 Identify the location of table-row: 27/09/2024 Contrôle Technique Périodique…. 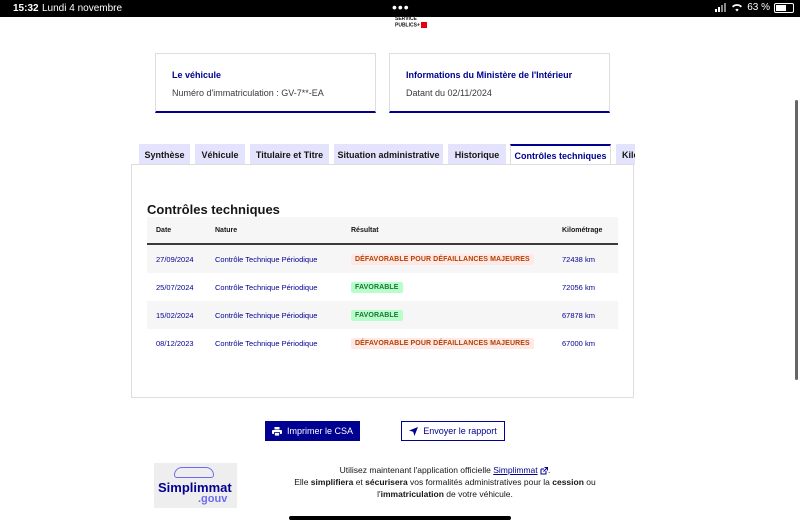
(382, 259).